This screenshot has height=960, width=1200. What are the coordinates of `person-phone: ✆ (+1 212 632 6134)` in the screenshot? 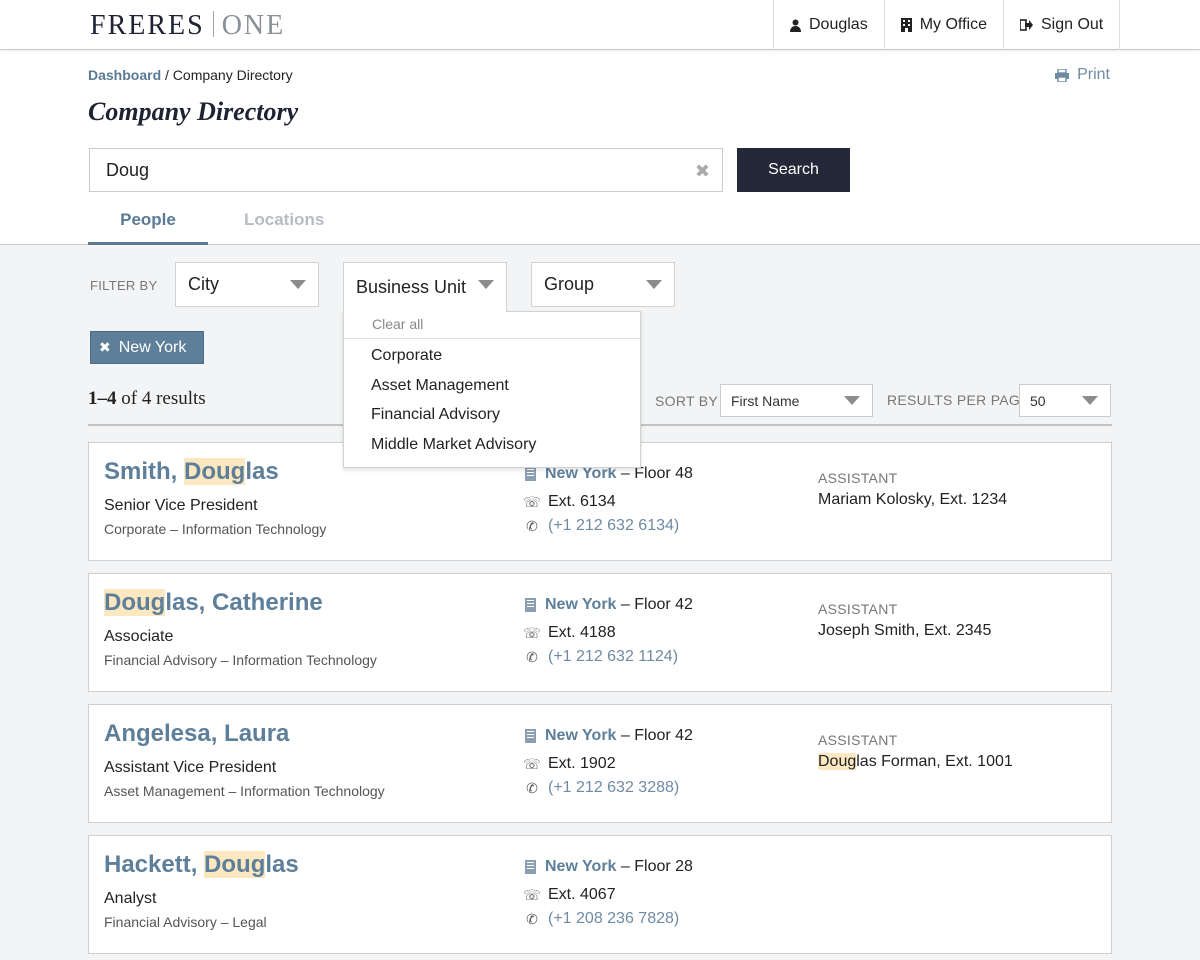 It's located at (602, 526).